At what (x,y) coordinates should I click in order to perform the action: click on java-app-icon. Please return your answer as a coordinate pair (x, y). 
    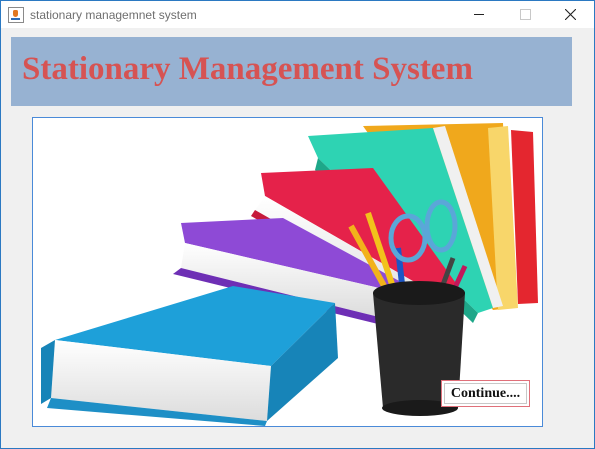
    Looking at the image, I should click on (16, 14).